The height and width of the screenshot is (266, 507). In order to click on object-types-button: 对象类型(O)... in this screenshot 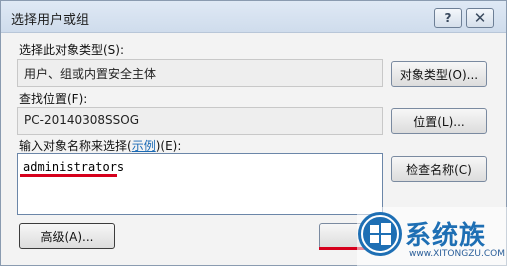, I will do `click(439, 74)`.